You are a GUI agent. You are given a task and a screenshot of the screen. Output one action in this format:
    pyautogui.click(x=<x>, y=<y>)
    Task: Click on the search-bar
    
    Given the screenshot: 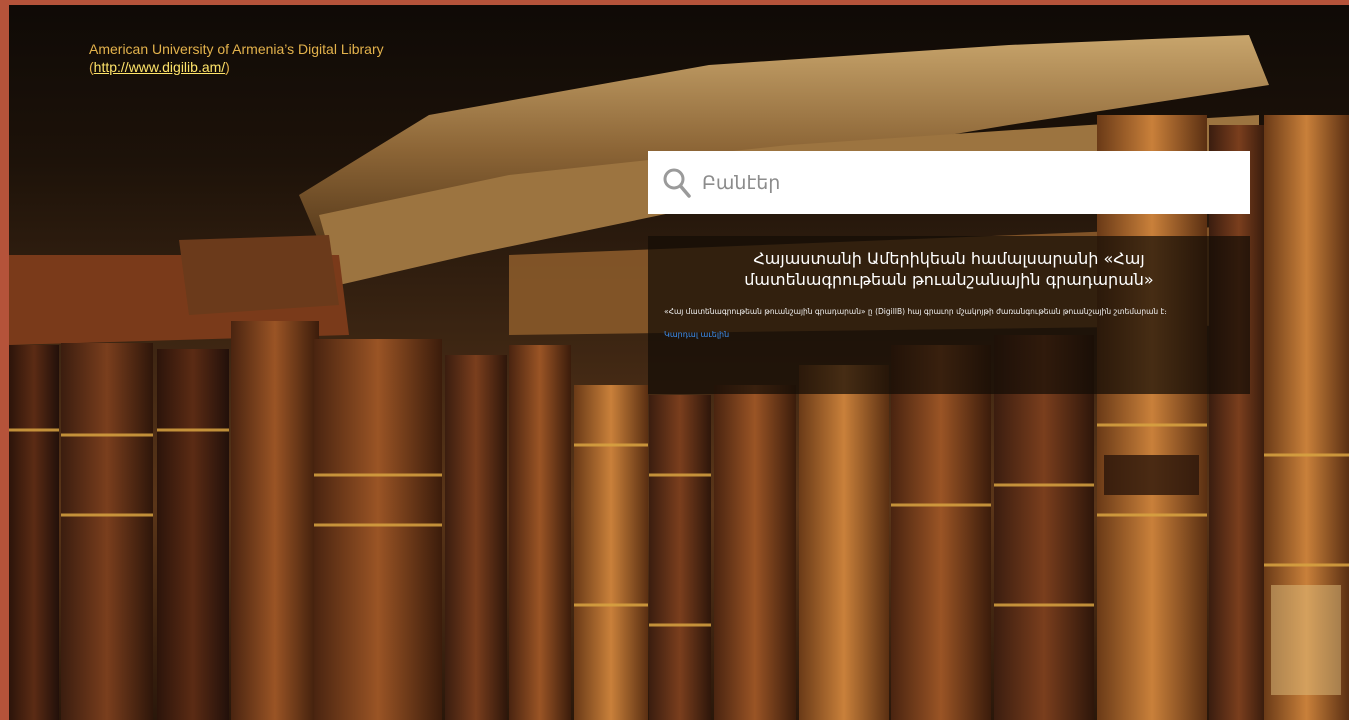 What is the action you would take?
    pyautogui.click(x=949, y=182)
    